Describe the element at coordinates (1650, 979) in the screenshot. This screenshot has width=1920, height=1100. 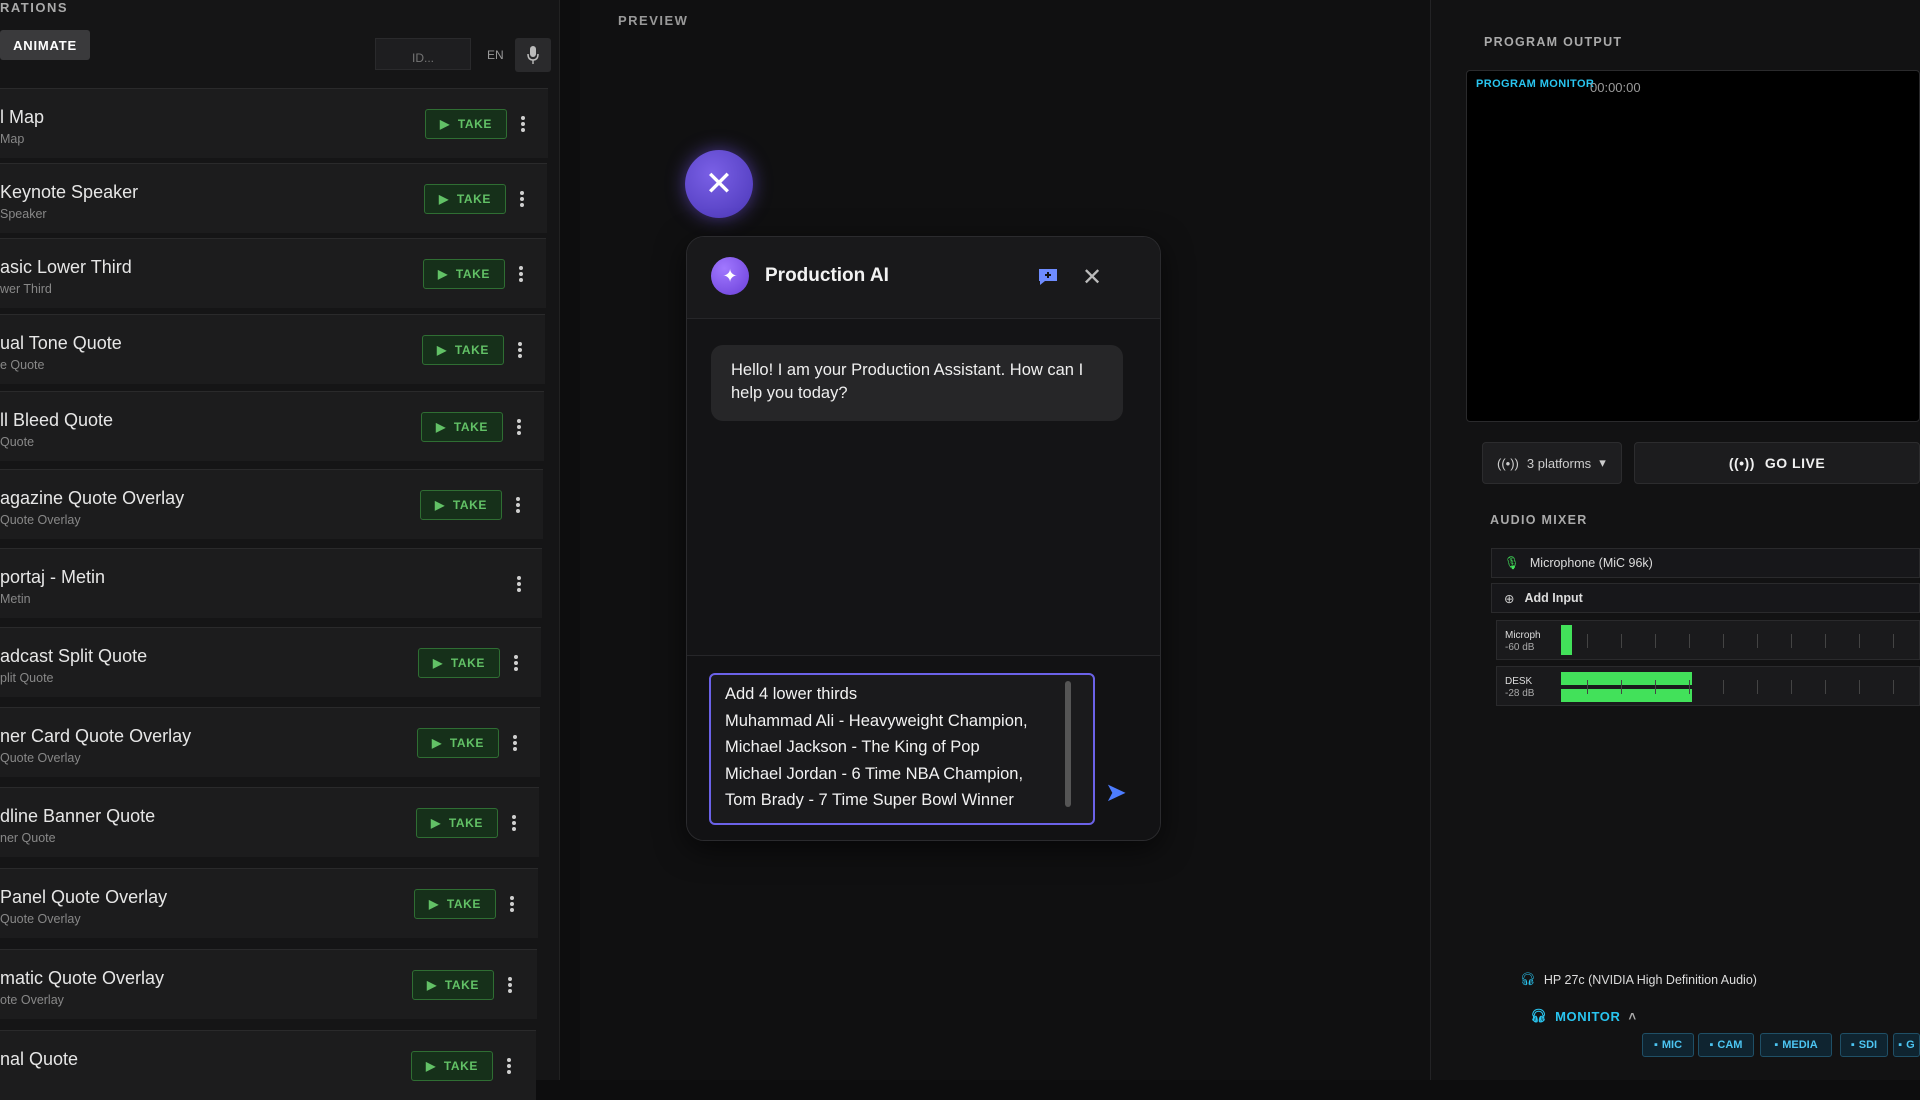
I see `output-device-label: HP 27c (NVIDIA High Definition Audio)` at that location.